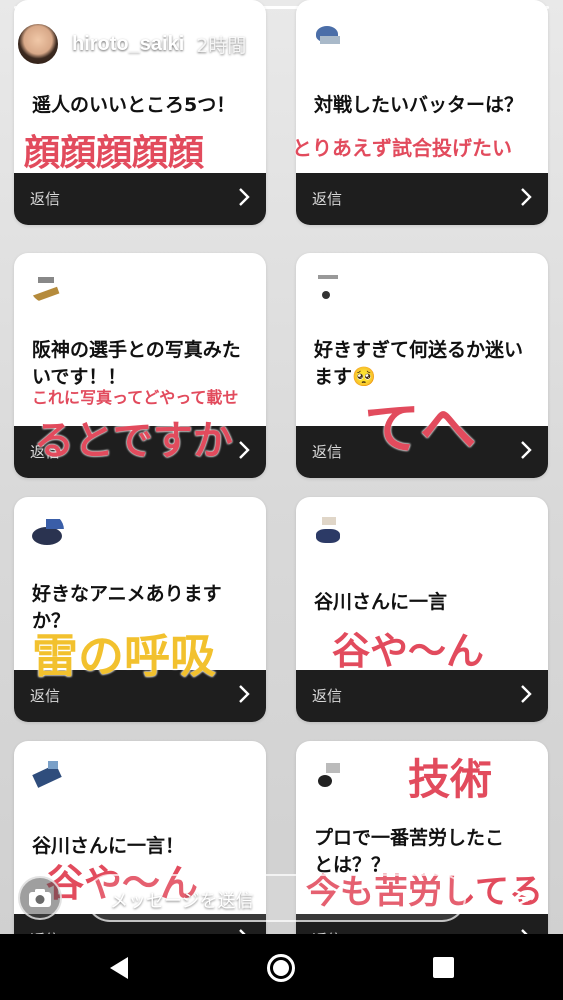  I want to click on post-time: 2時間, so click(221, 45).